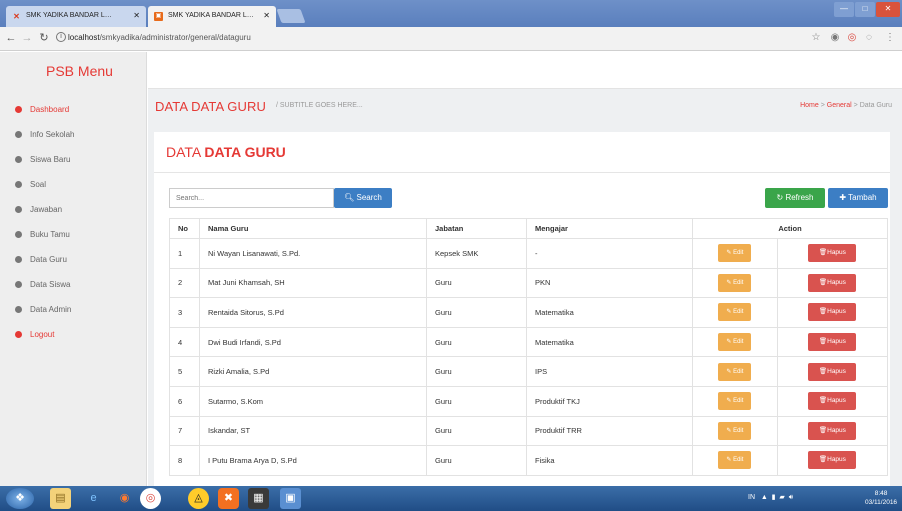 This screenshot has width=902, height=511. I want to click on sidebar-brand: PSB Menu, so click(73, 71).